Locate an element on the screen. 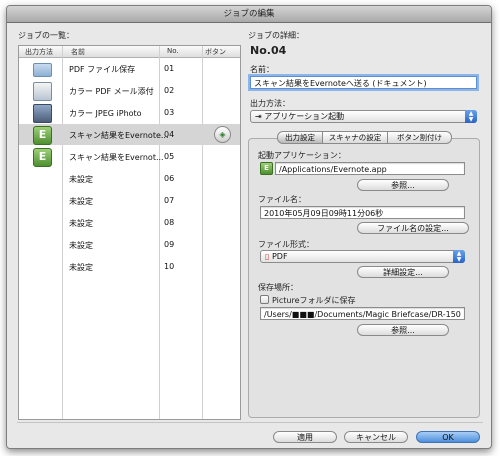 The height and width of the screenshot is (456, 500). job-list-header: 出力方法 名前 No. ボタン is located at coordinates (129, 52).